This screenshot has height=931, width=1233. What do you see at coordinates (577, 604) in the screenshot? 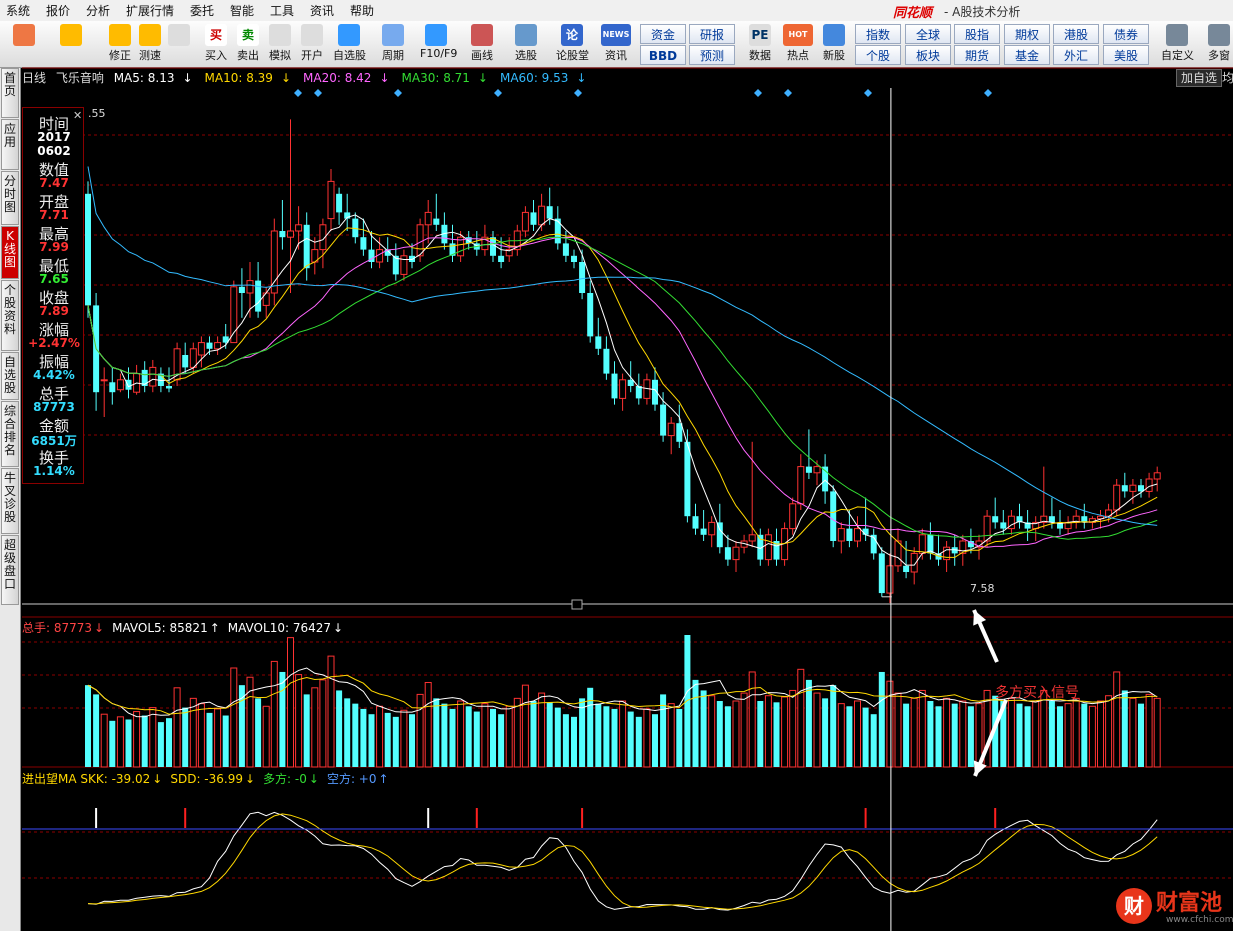
I see `scroll-marker-icon` at bounding box center [577, 604].